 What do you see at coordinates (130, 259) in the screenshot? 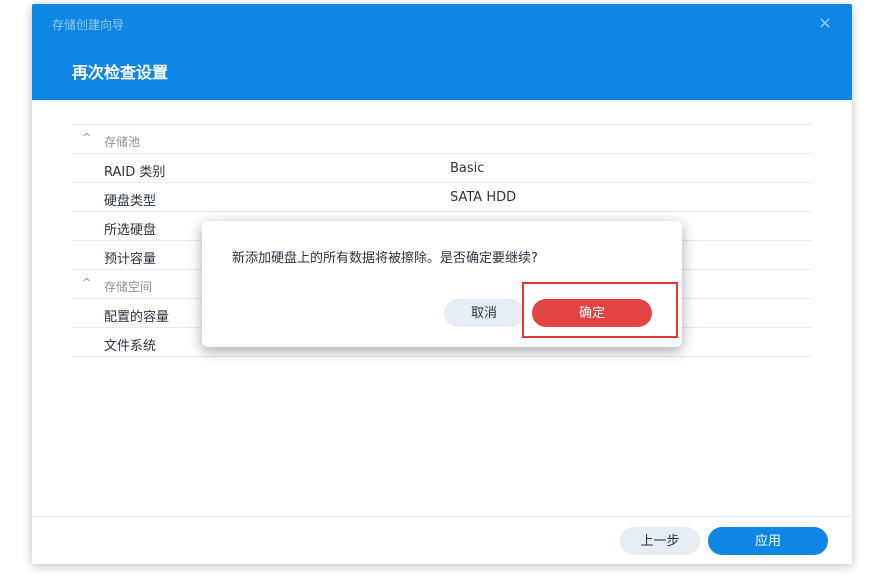
I see `row-label: 预计容量` at bounding box center [130, 259].